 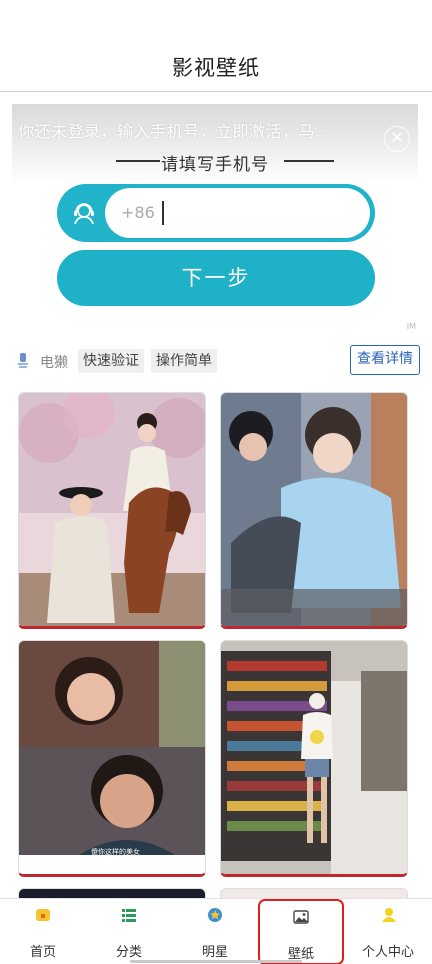 What do you see at coordinates (54, 363) in the screenshot?
I see `brand-name: 电獭` at bounding box center [54, 363].